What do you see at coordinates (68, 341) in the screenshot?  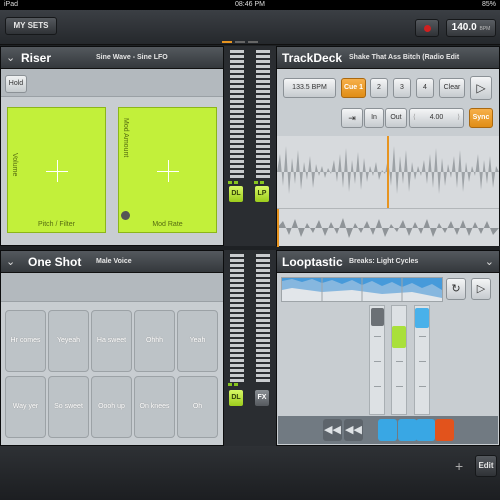 I see `sample-pad: Yeyeah` at bounding box center [68, 341].